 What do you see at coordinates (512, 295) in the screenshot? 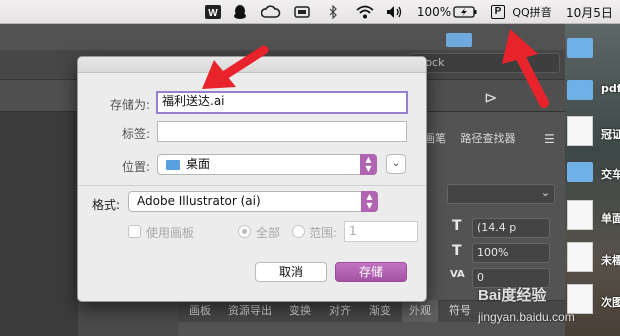
I see `baidu-watermark-logo: Bai度经验` at bounding box center [512, 295].